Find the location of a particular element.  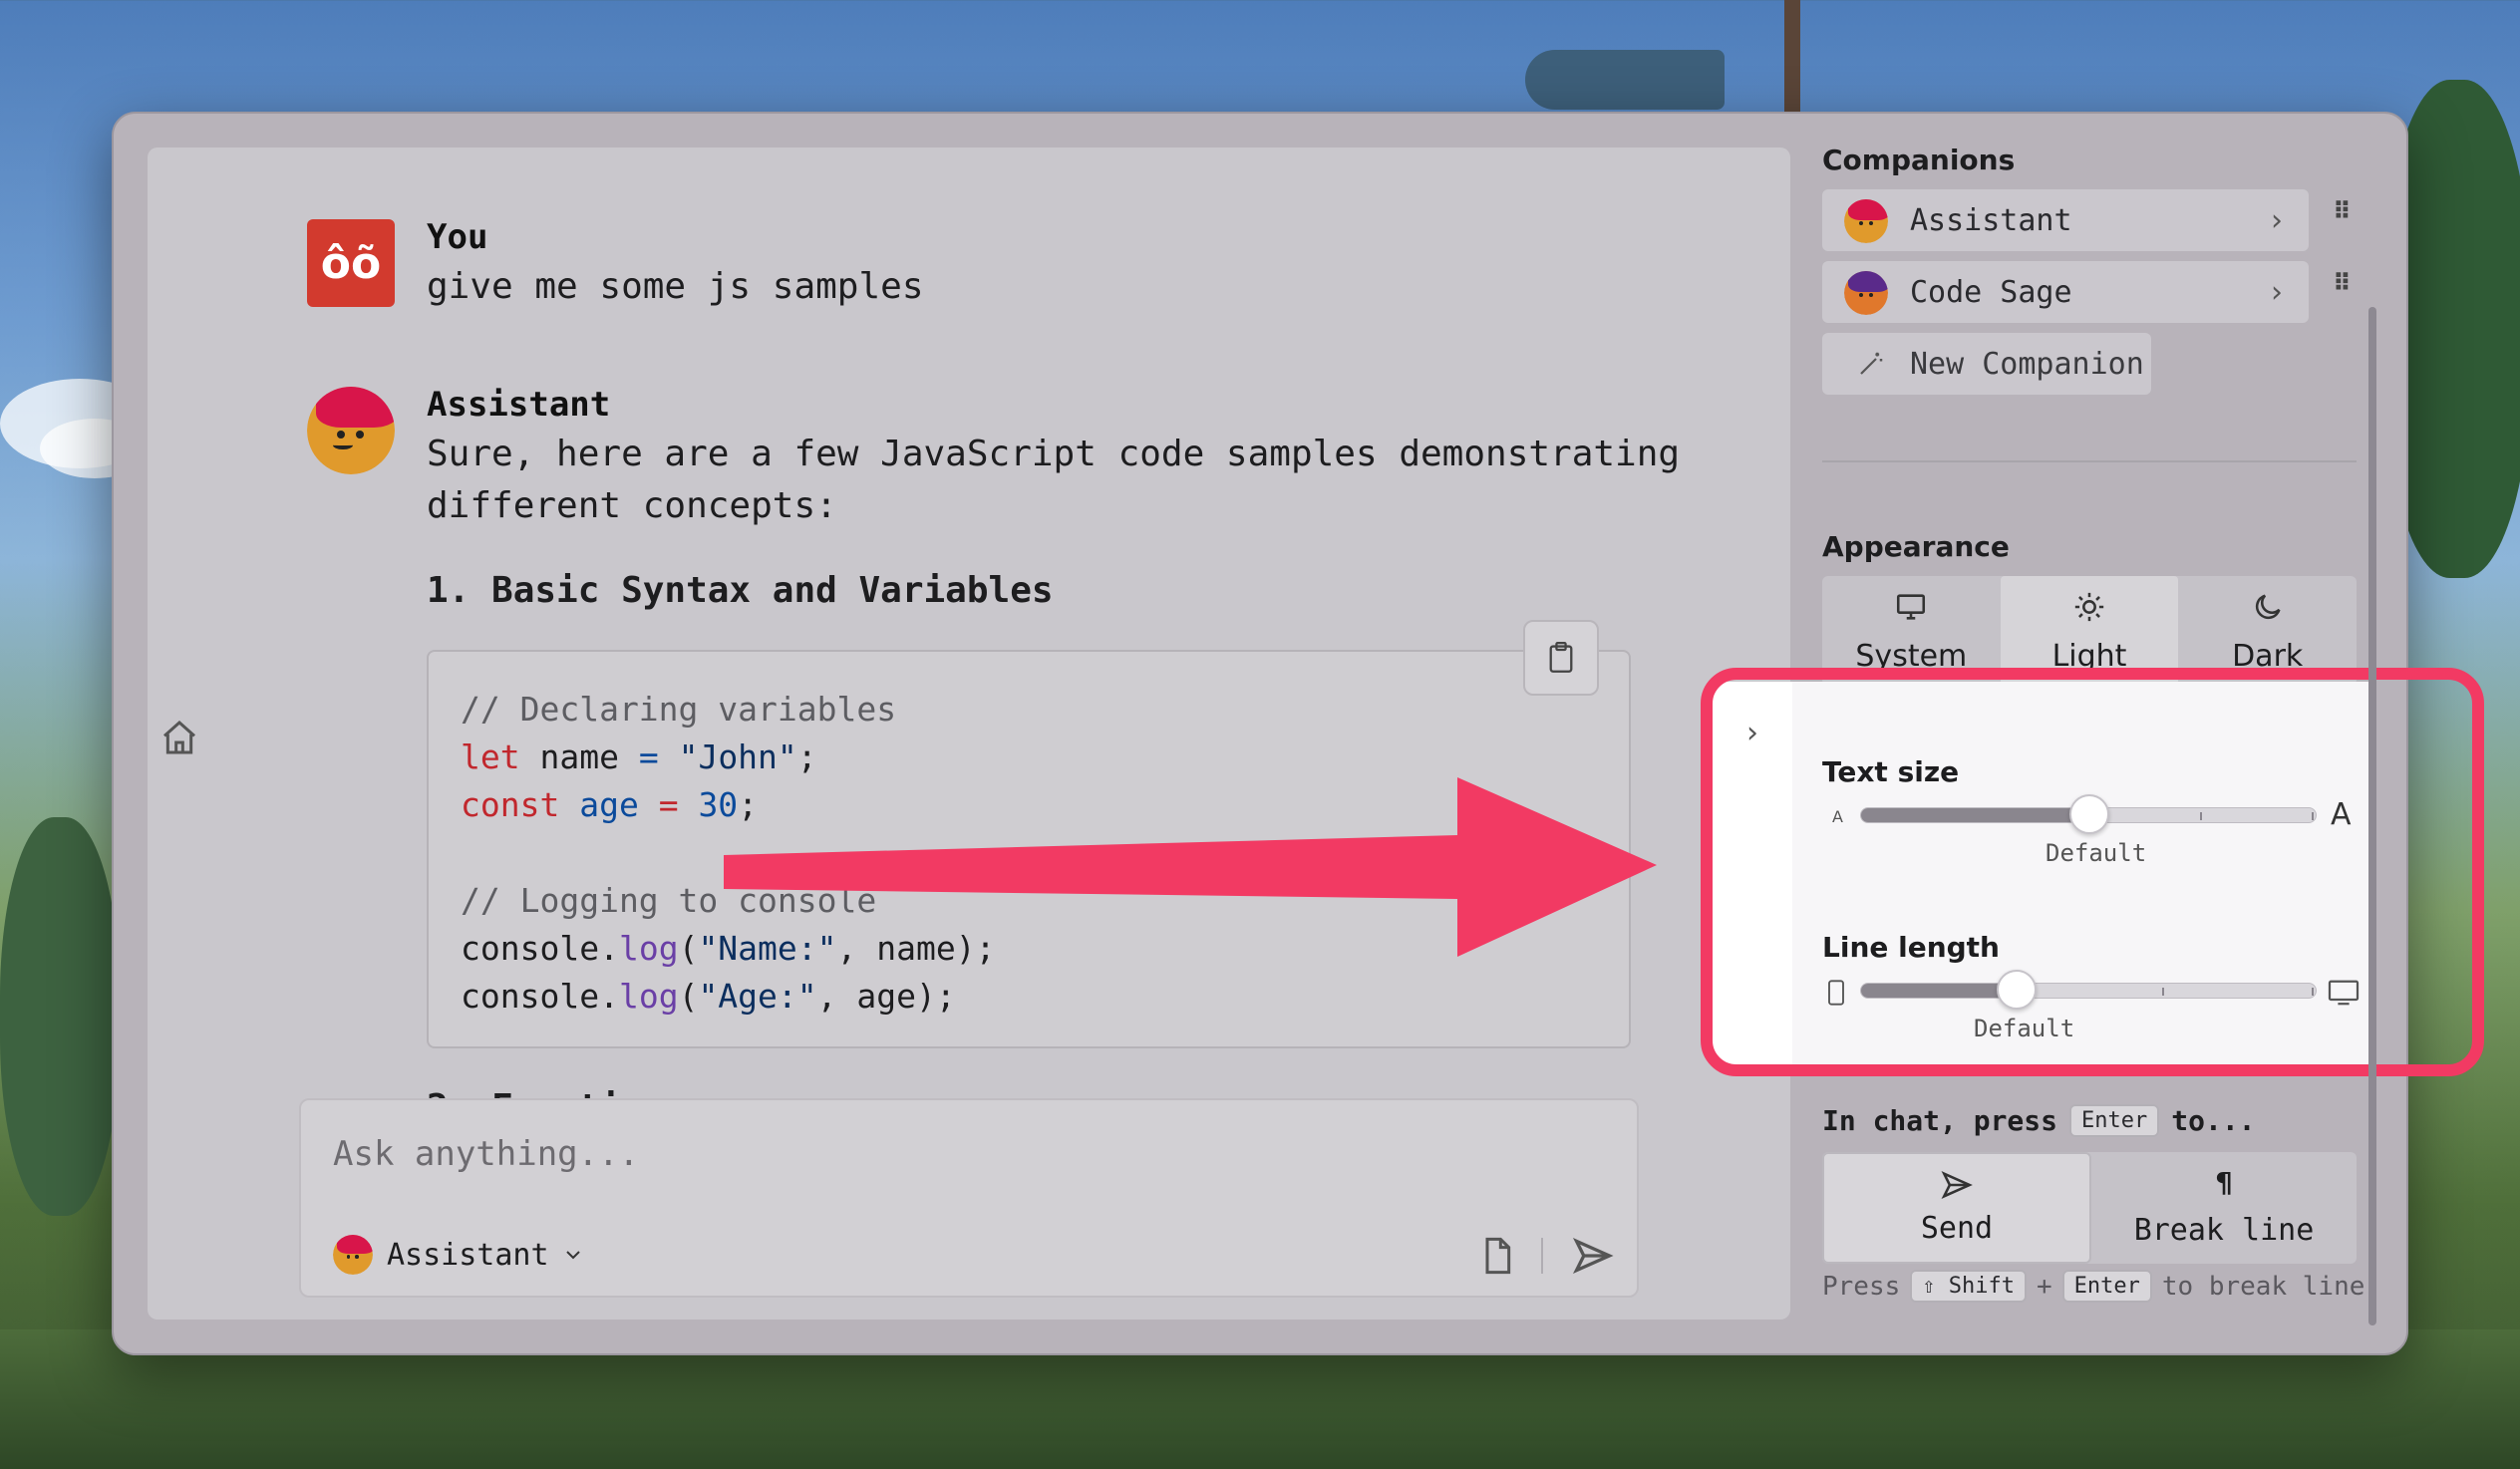

section-heading: 1. Basic Syntax and Variables is located at coordinates (740, 591).